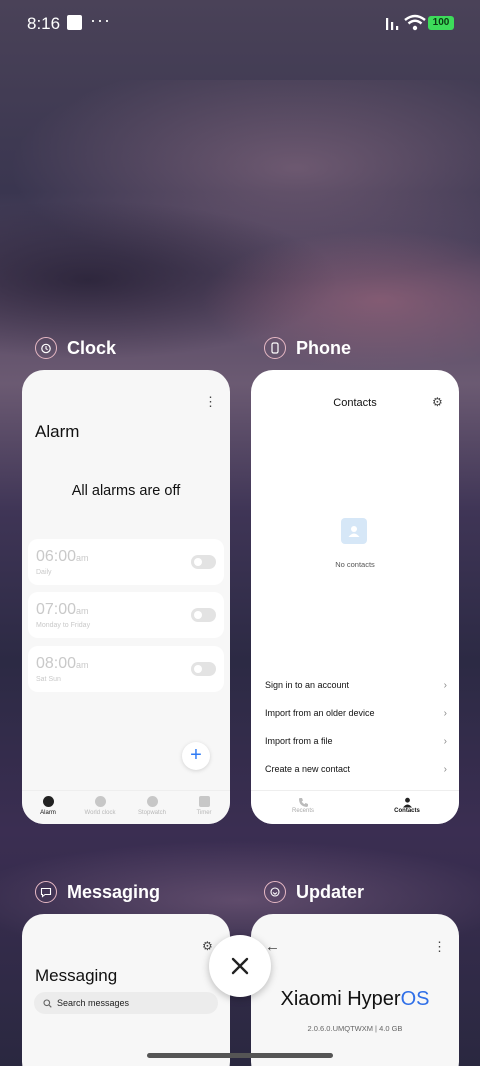  Describe the element at coordinates (92, 347) in the screenshot. I see `clock-app-name: Clock` at that location.